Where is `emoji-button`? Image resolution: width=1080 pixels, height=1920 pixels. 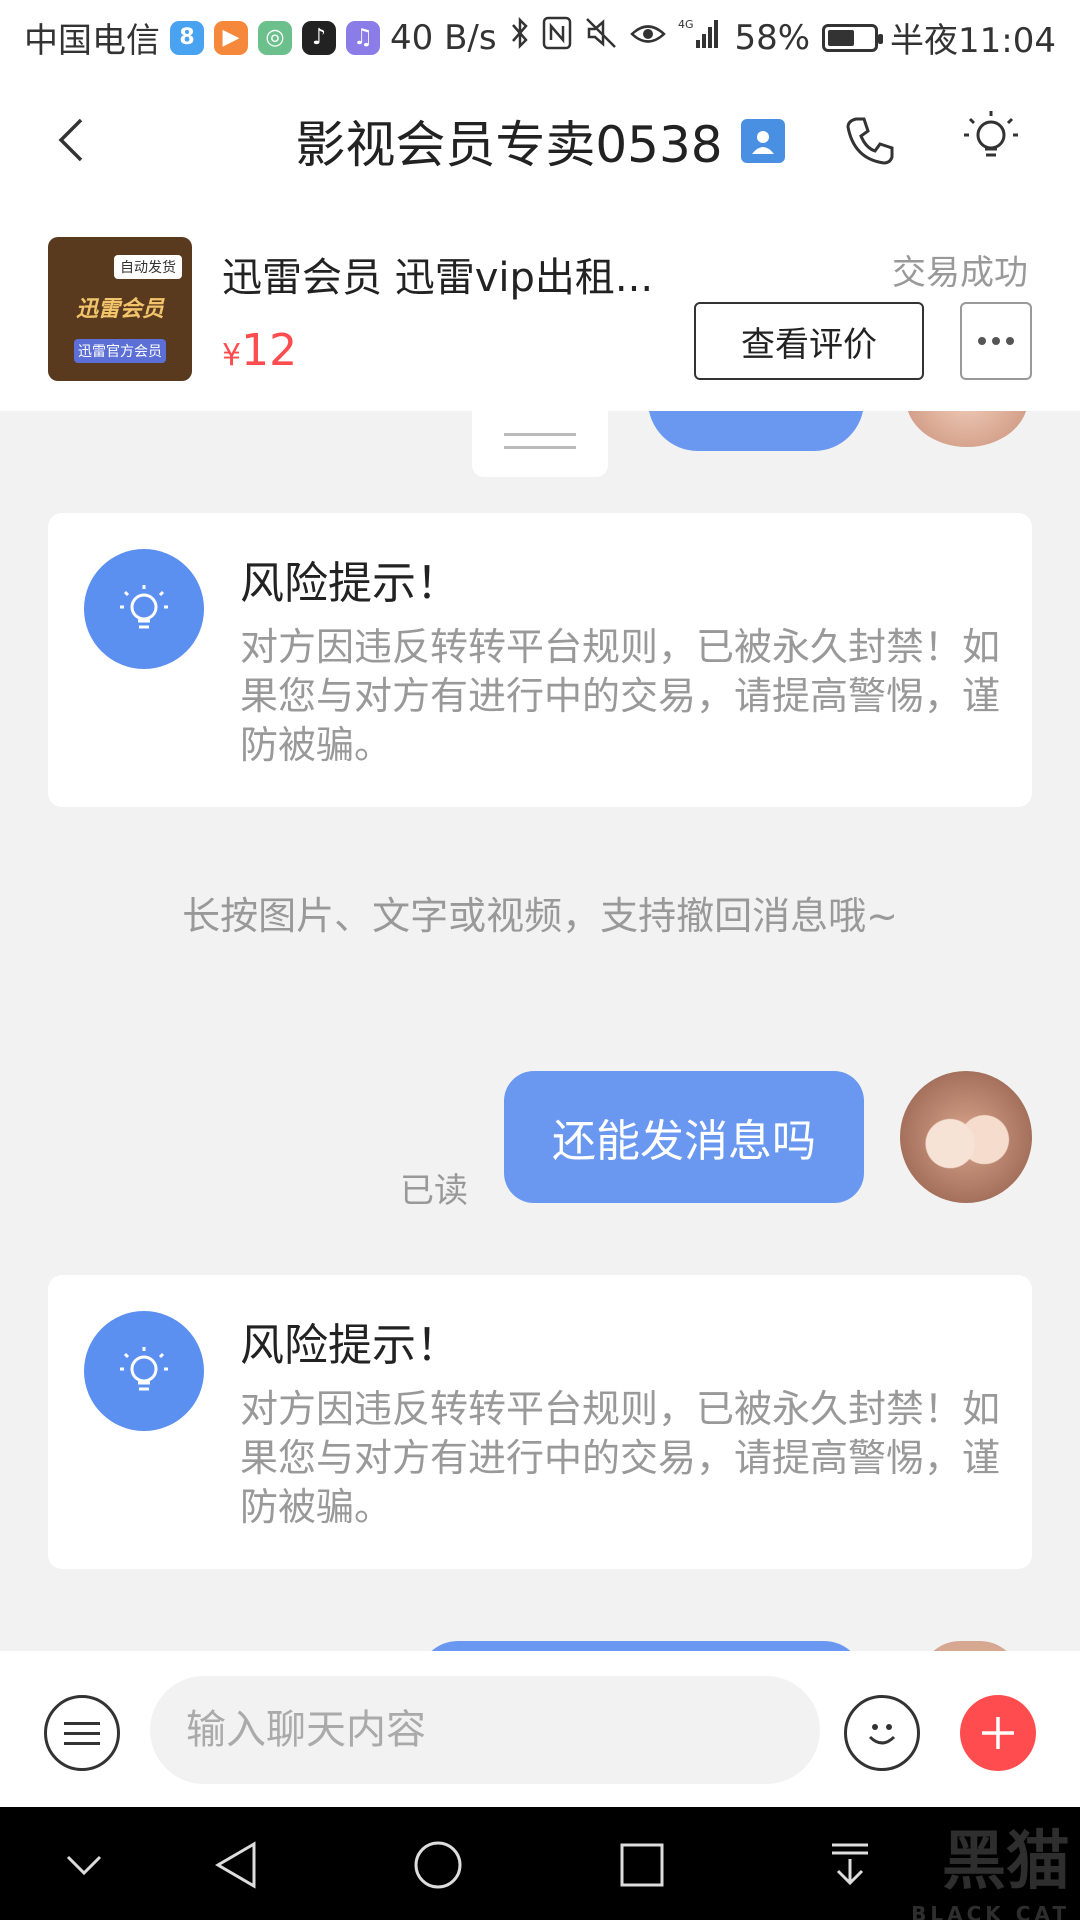 emoji-button is located at coordinates (882, 1733).